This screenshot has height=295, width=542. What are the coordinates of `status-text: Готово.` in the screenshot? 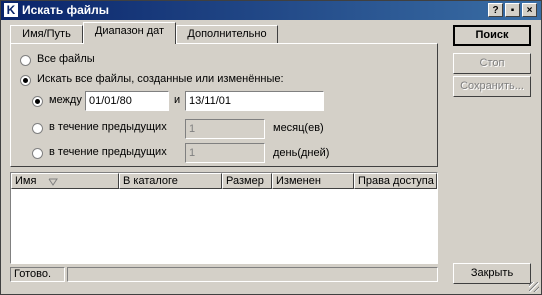 It's located at (37, 274).